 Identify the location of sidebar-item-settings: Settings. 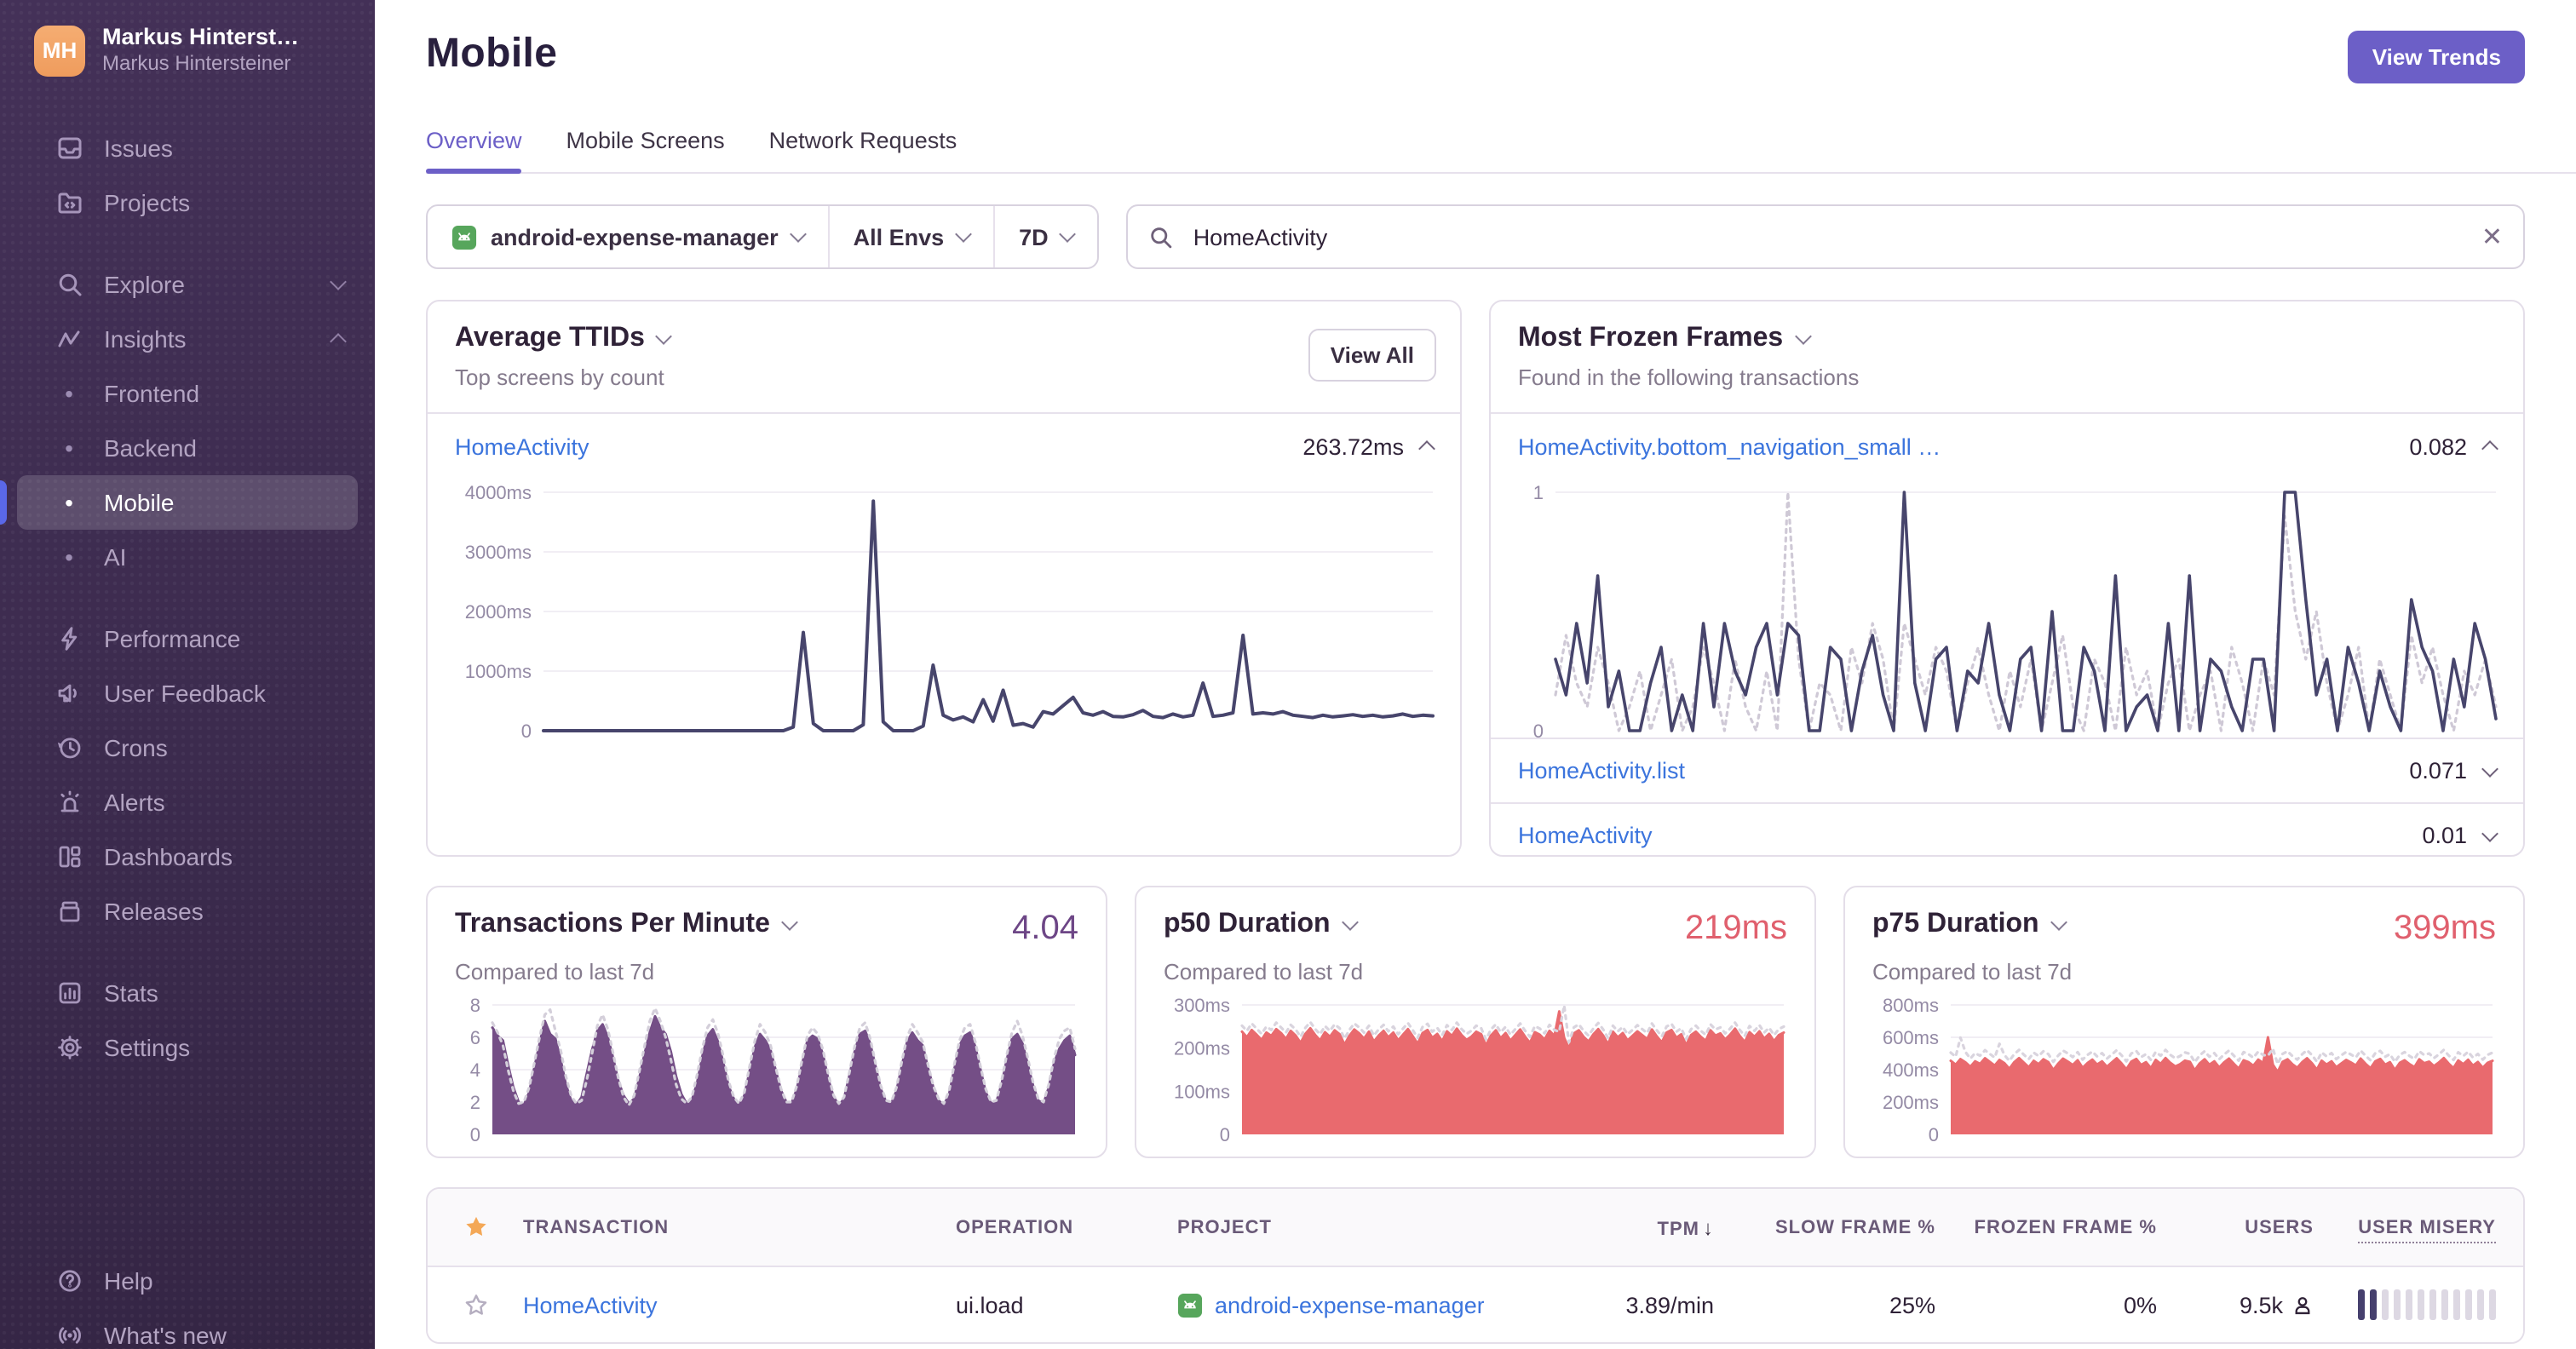
(188, 1047).